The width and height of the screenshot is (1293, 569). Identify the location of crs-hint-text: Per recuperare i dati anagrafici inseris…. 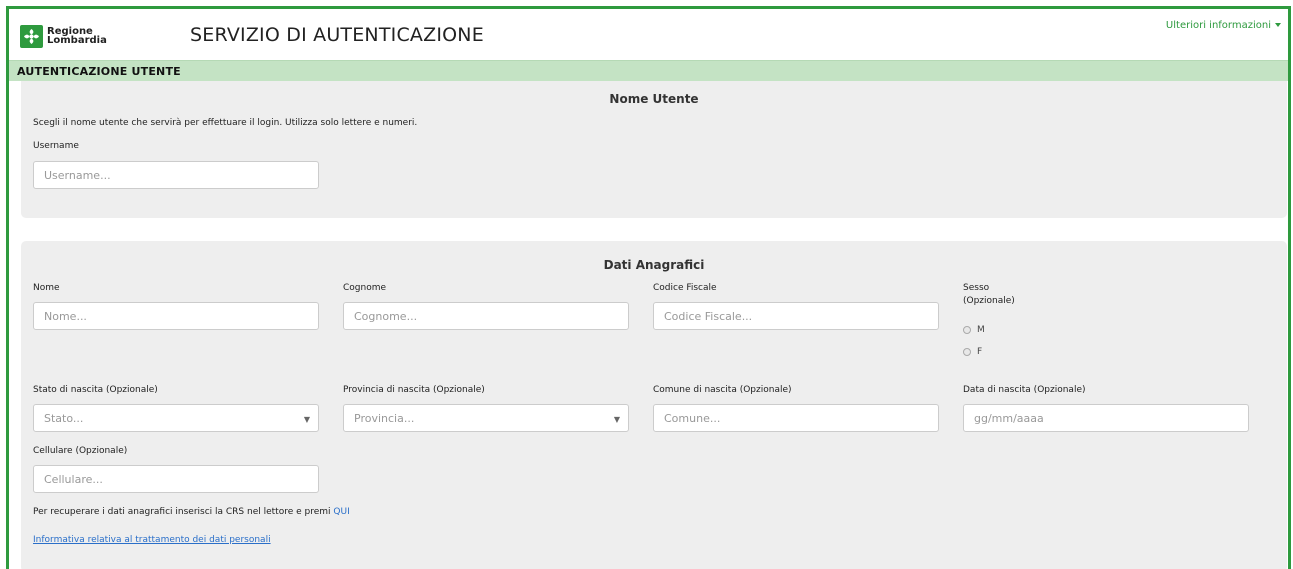
(182, 512).